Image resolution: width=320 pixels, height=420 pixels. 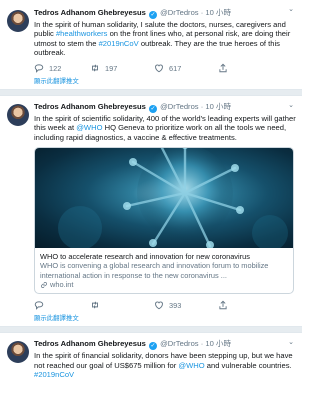 I want to click on card-domain: who.int, so click(x=164, y=284).